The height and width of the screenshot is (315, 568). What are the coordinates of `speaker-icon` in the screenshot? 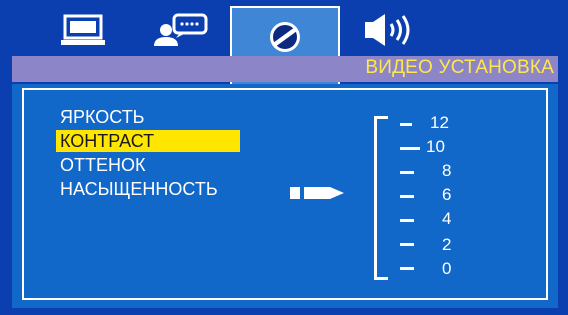 It's located at (393, 32).